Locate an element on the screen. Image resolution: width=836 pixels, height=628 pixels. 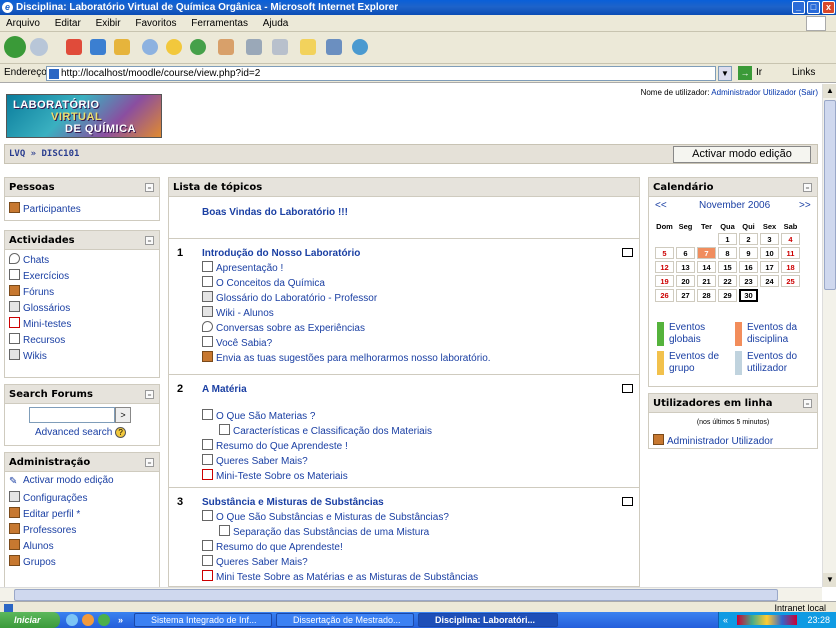
calendar-day: 5 is located at coordinates (664, 253).